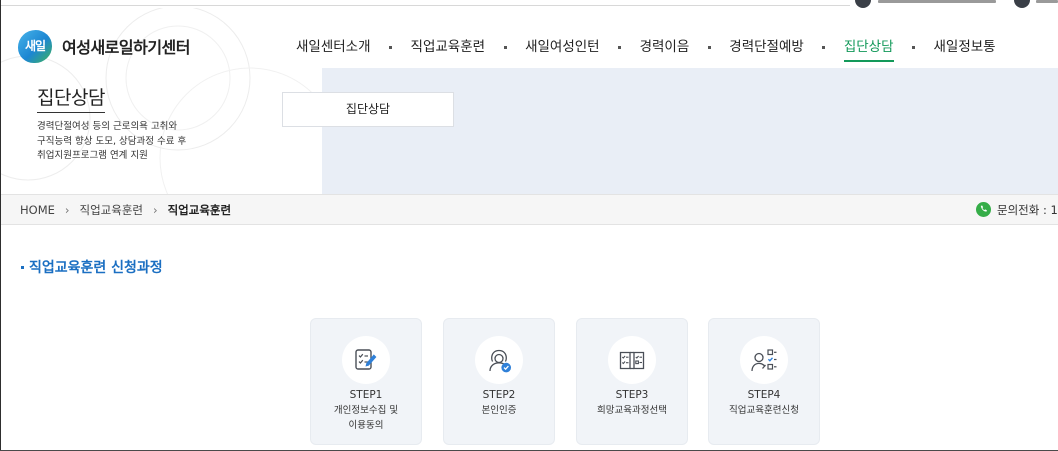 Image resolution: width=1058 pixels, height=451 pixels. What do you see at coordinates (199, 209) in the screenshot?
I see `breadcrumb-current: 직업교육훈련` at bounding box center [199, 209].